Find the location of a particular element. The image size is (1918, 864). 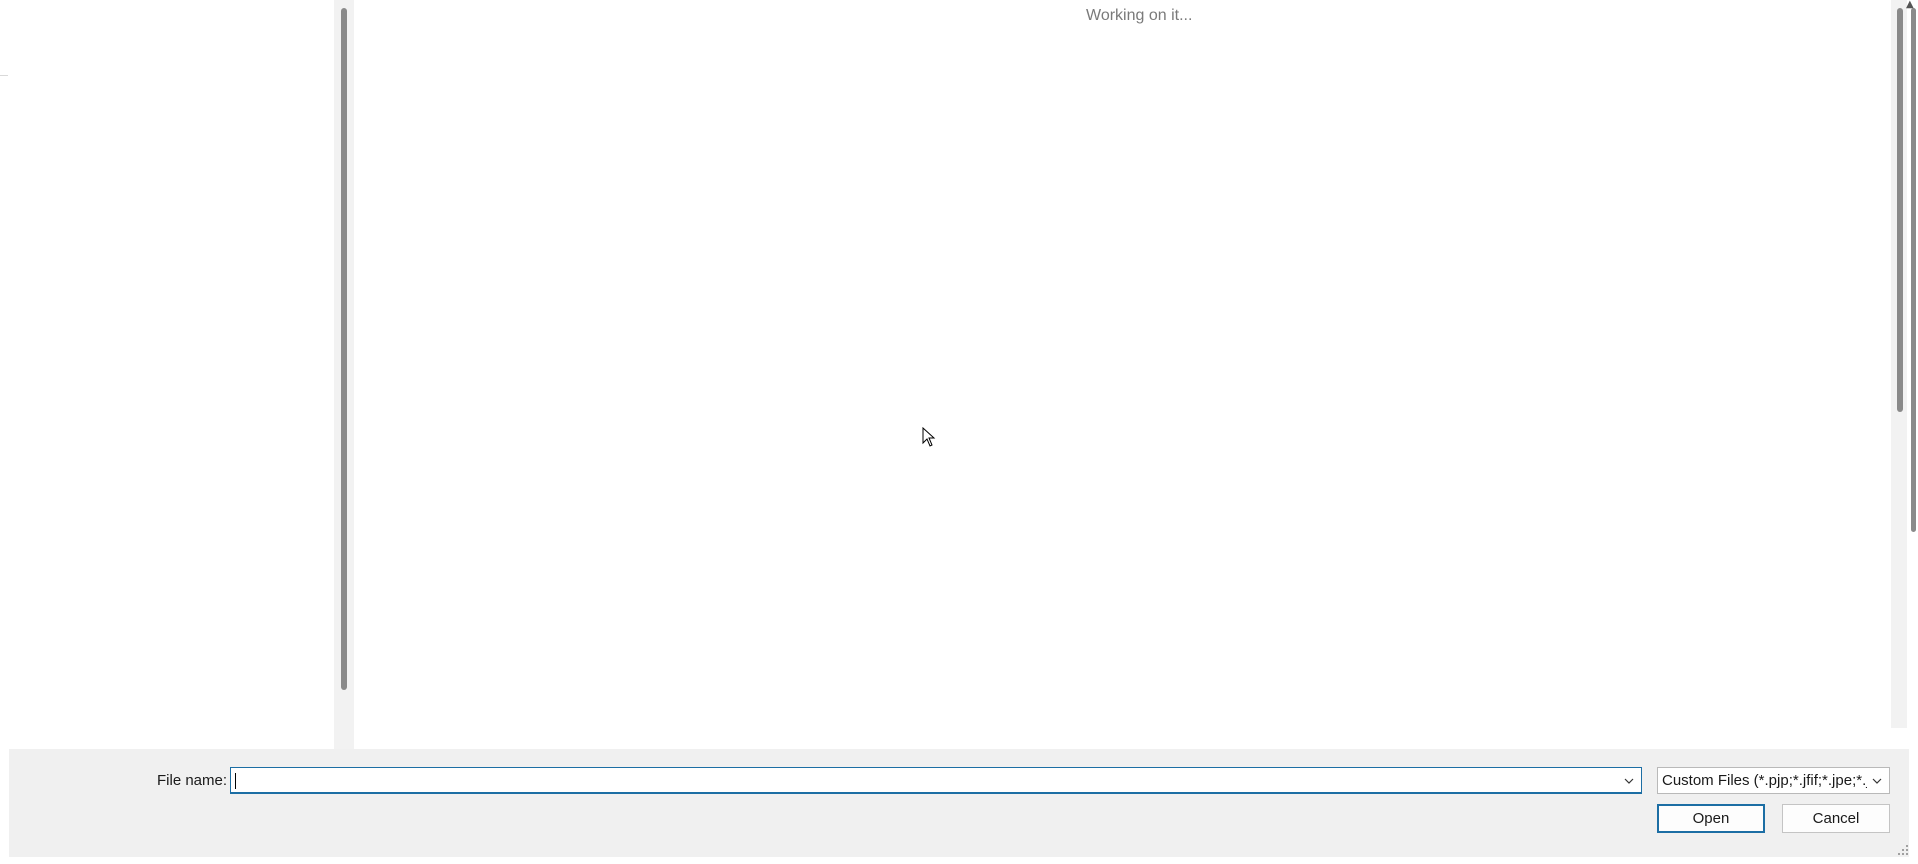

footer-edge is located at coordinates (959, 860).